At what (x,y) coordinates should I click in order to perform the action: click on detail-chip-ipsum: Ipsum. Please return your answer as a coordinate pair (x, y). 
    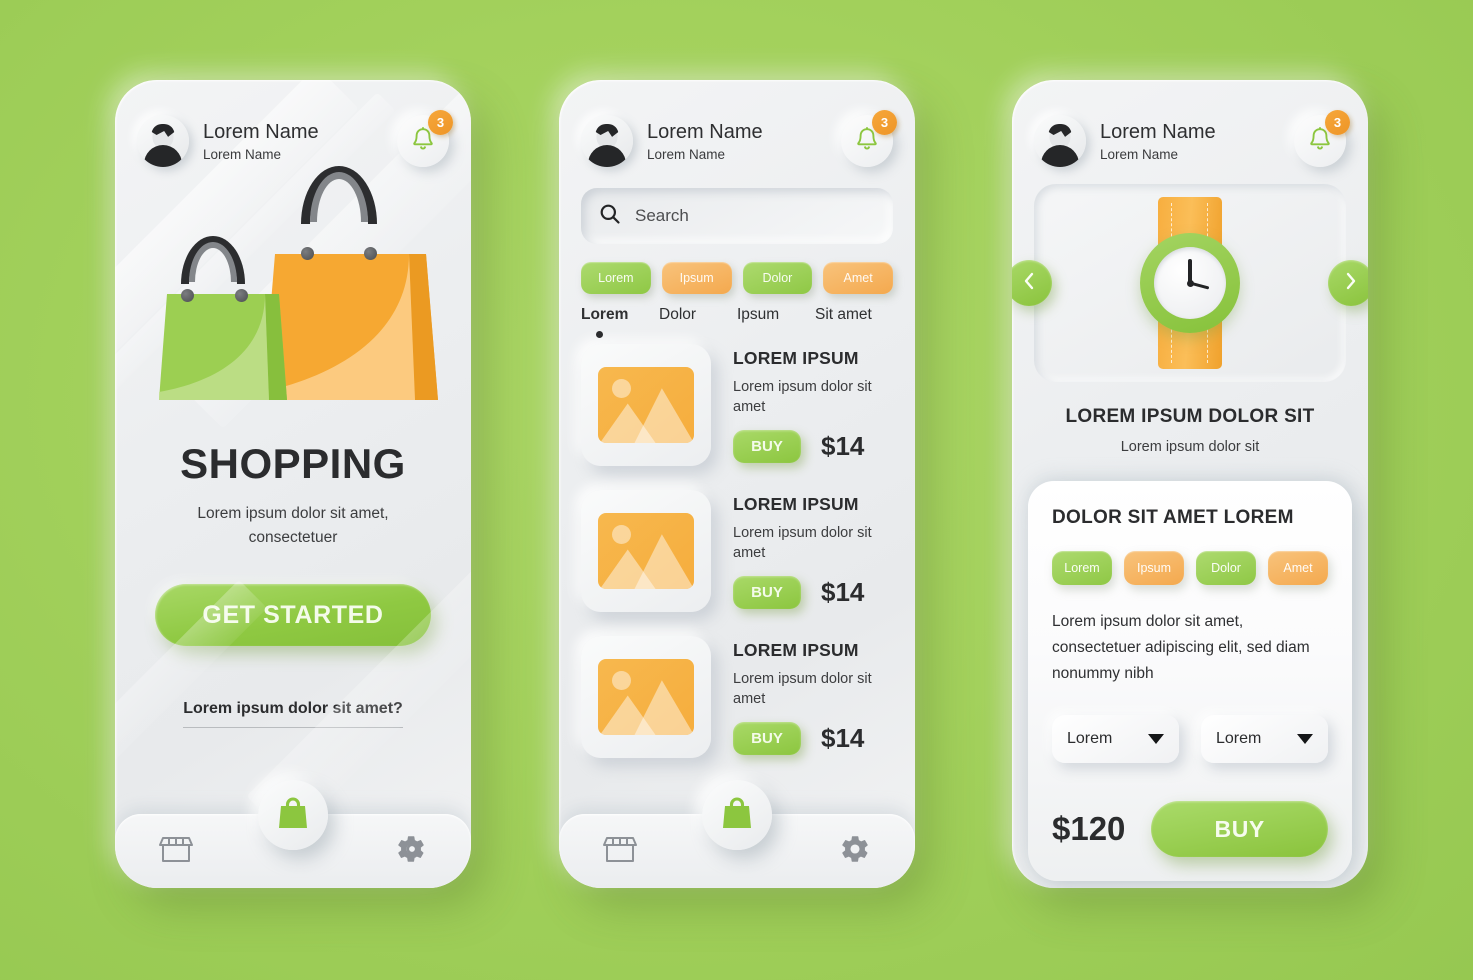
    Looking at the image, I should click on (1154, 568).